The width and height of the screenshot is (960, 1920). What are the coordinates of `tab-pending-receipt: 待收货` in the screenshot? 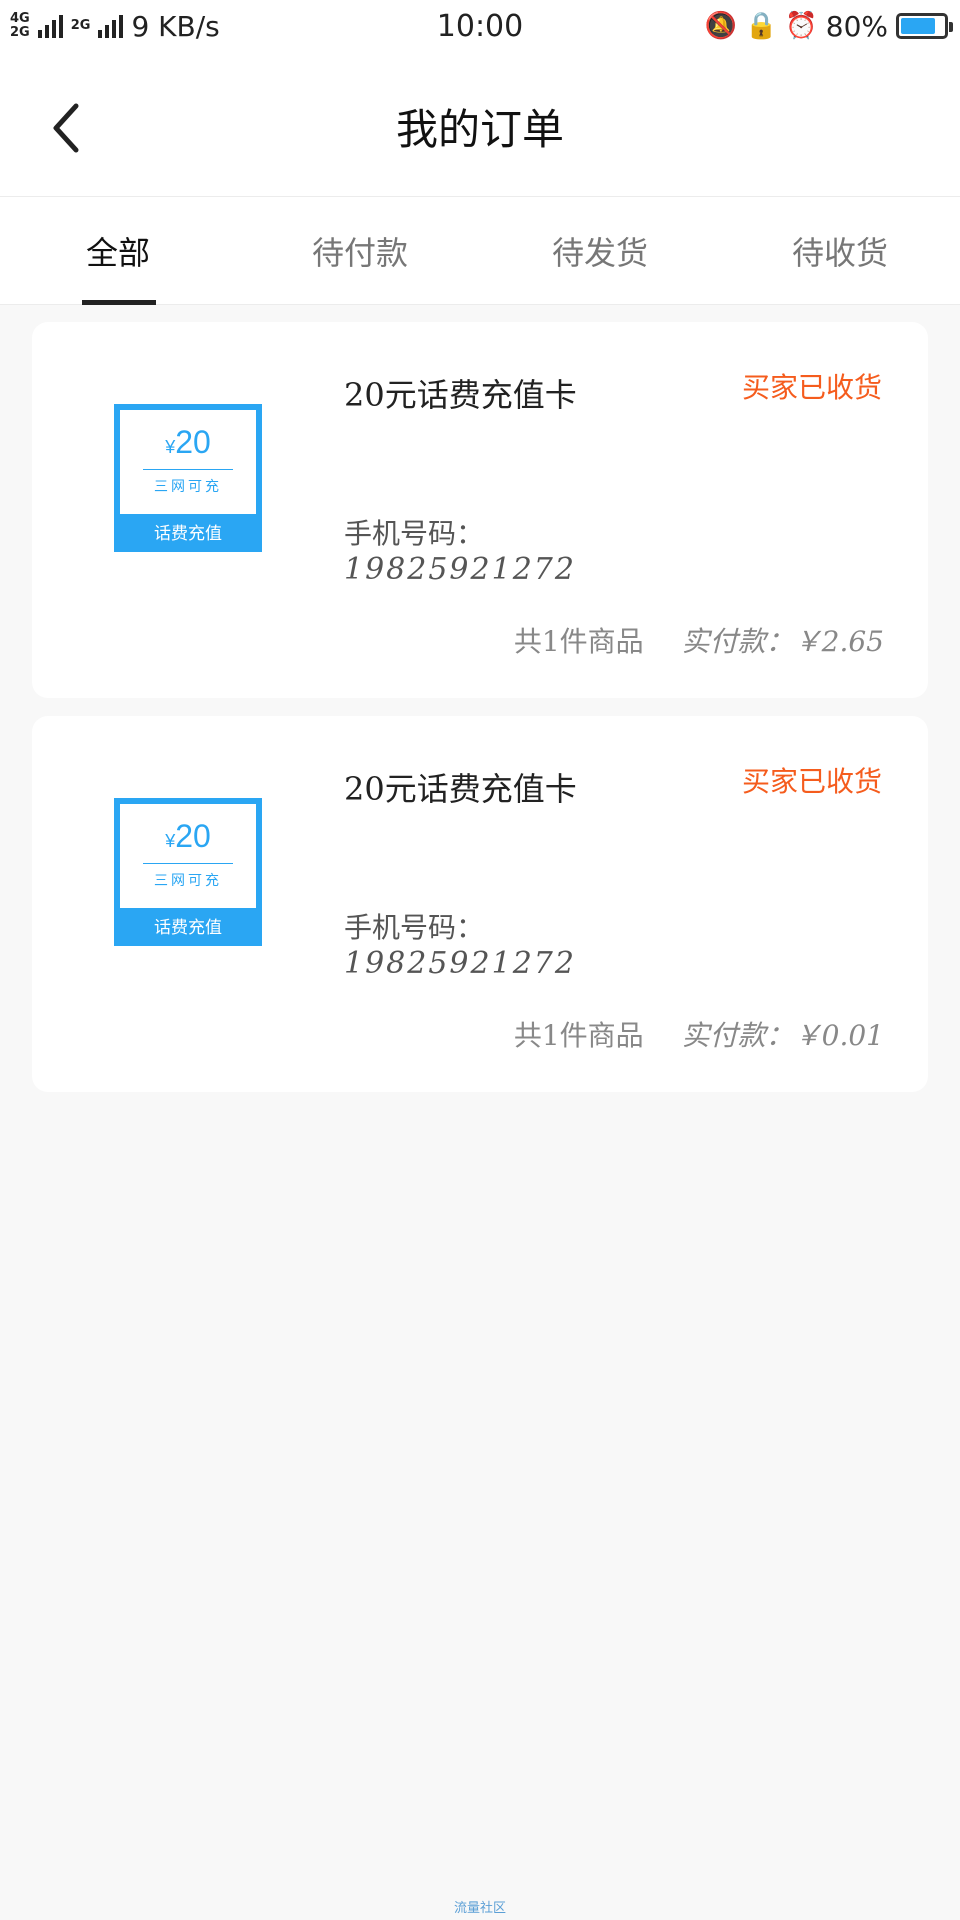 It's located at (840, 251).